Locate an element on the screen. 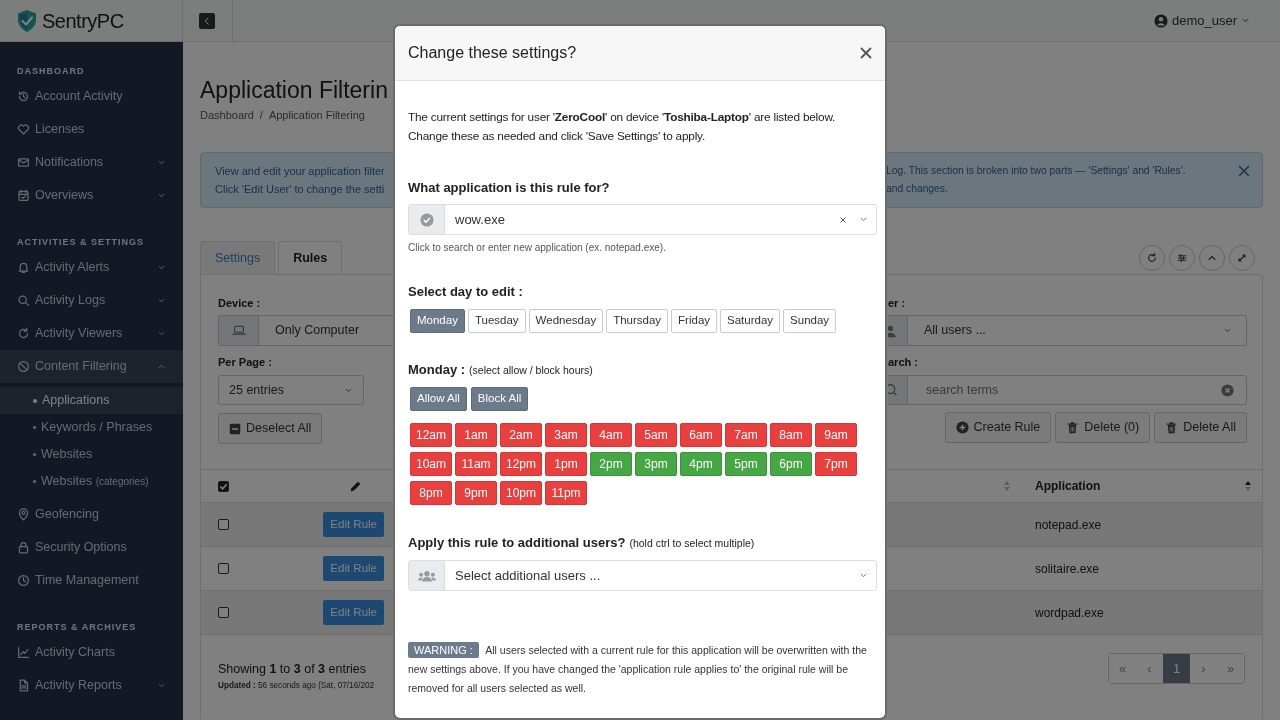  delete-all-button: Delete All is located at coordinates (1200, 427).